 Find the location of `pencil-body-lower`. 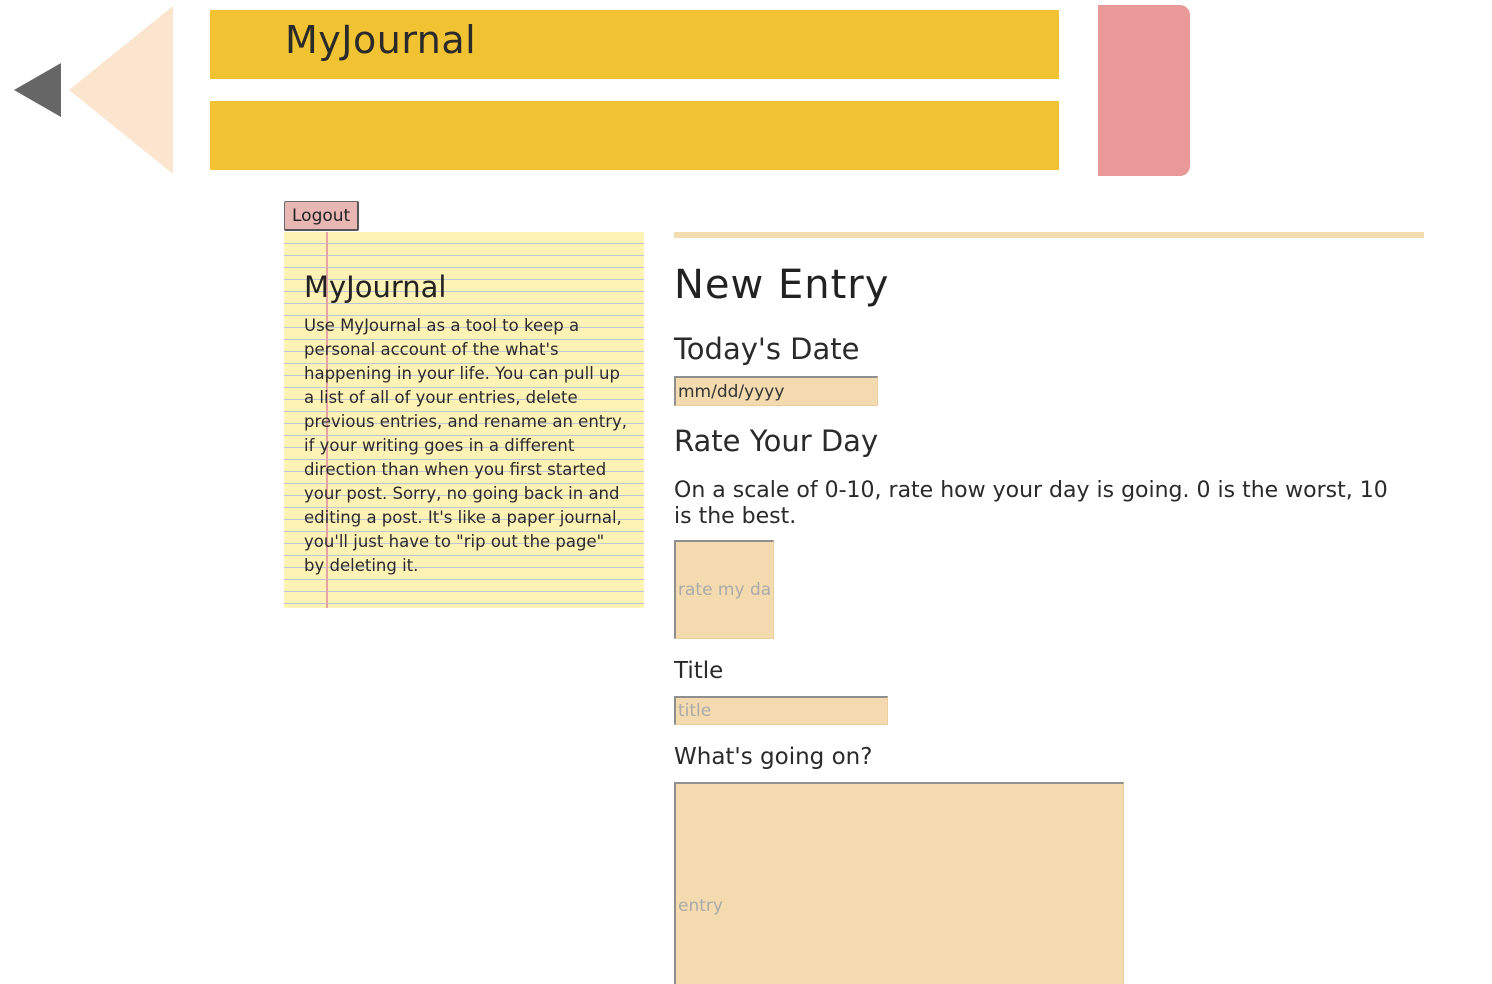

pencil-body-lower is located at coordinates (634, 135).